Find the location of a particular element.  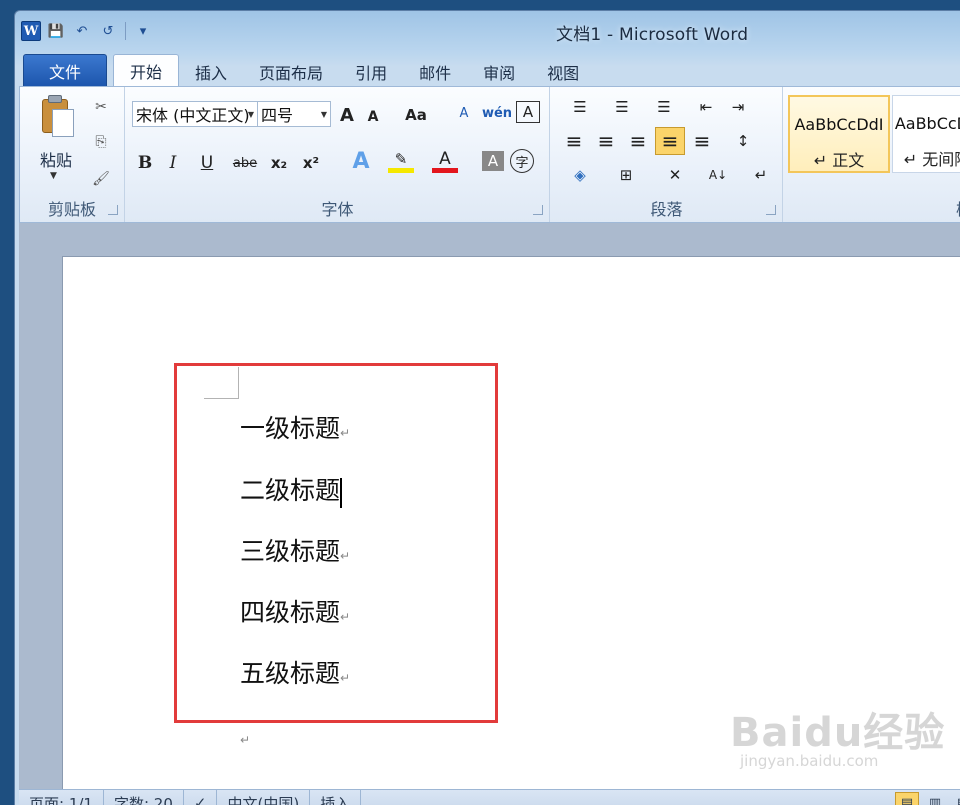

styles-group: AaBbCcDdI ↵ 正文 AaBbCcDd ↵ 无间隔 样 is located at coordinates (872, 154).